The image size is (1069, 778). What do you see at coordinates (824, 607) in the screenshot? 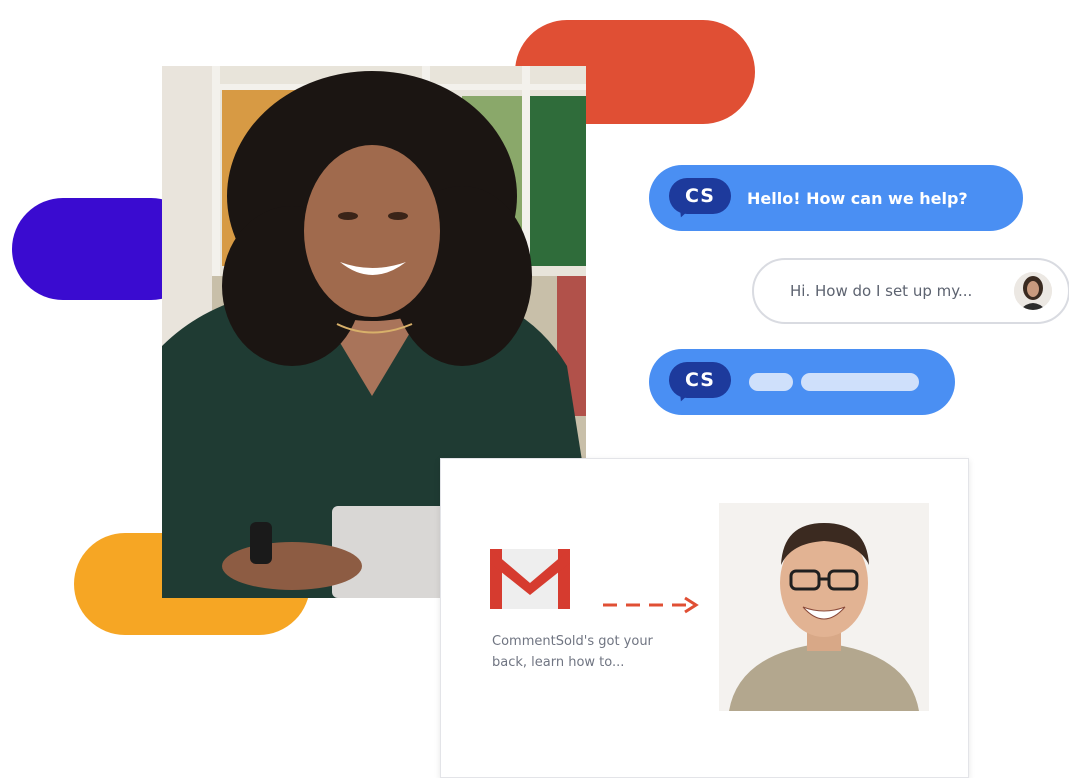
I see `man-photo` at bounding box center [824, 607].